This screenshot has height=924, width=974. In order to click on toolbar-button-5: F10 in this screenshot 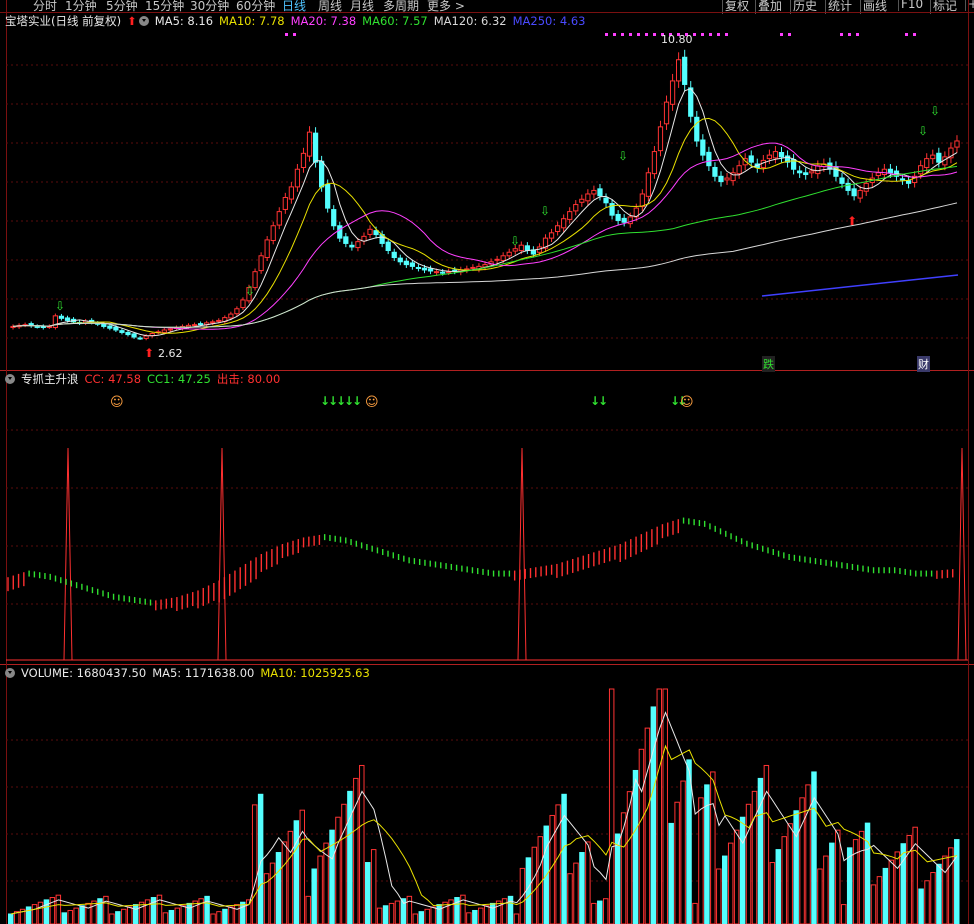, I will do `click(911, 5)`.